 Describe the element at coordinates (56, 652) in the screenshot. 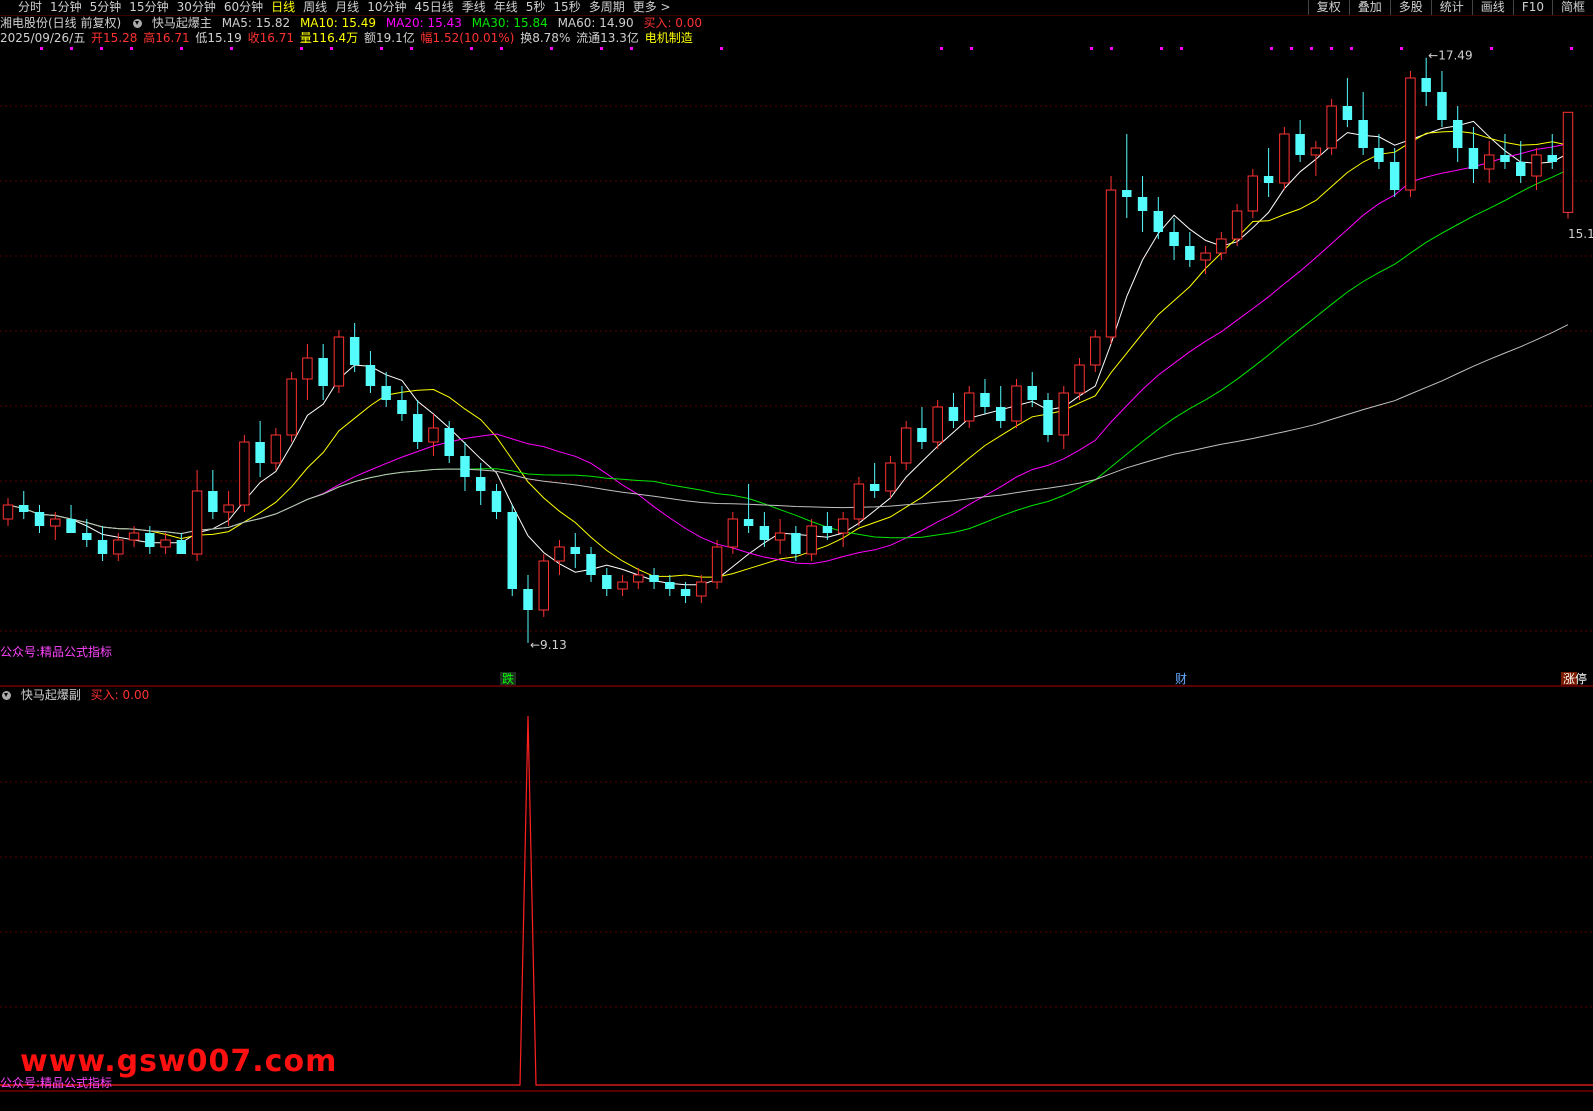

I see `watermark-main: 公众号:精品公式指标` at that location.